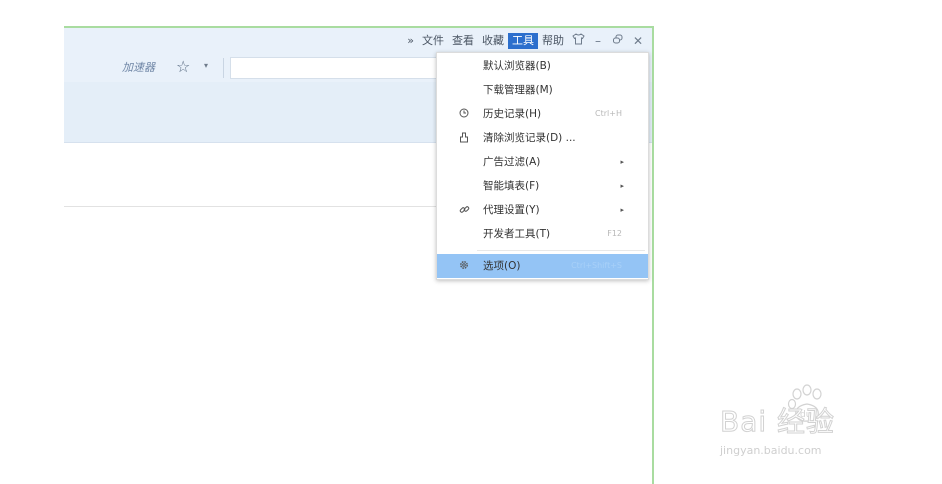 The height and width of the screenshot is (484, 942). I want to click on menu-item-label: 下载管理器(M), so click(518, 90).